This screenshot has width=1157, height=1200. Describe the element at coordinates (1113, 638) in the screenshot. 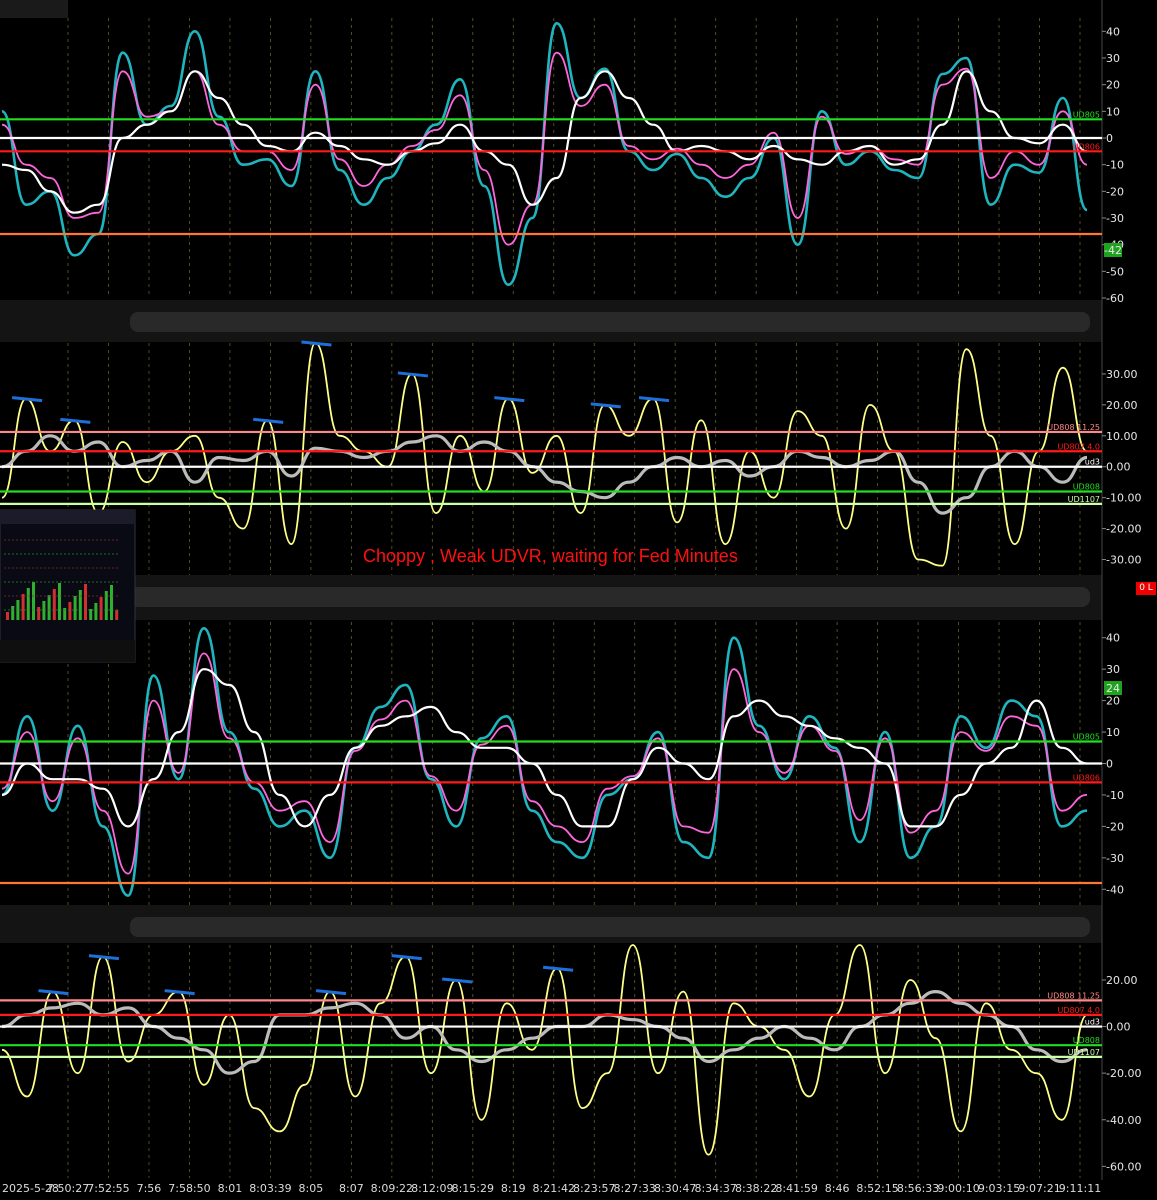

I see `y-tick-label: 40` at that location.